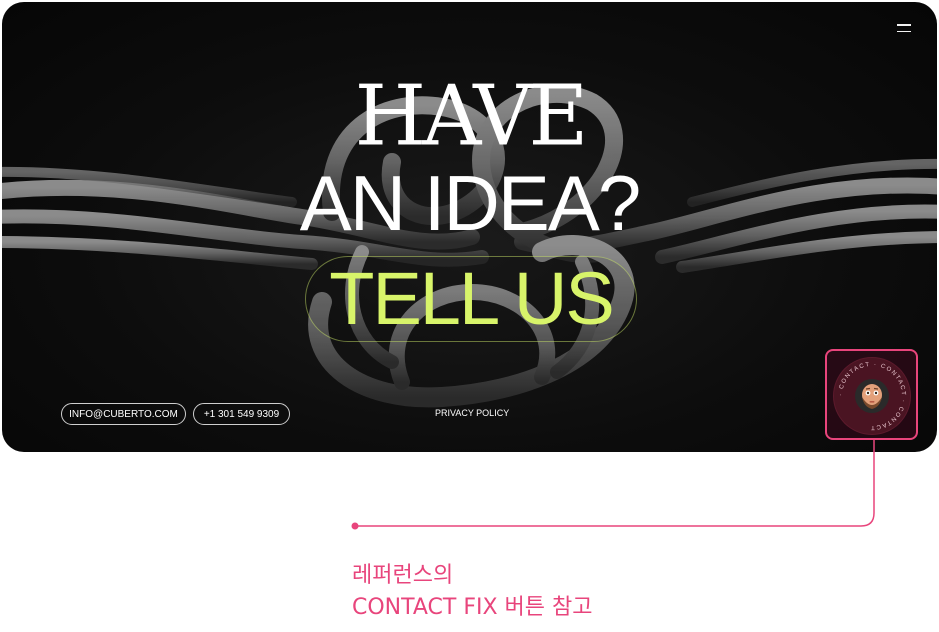 Image resolution: width=939 pixels, height=632 pixels. Describe the element at coordinates (472, 592) in the screenshot. I see `annotation-note: 레퍼런스의 CONTACT FIX 버튼 참고` at that location.